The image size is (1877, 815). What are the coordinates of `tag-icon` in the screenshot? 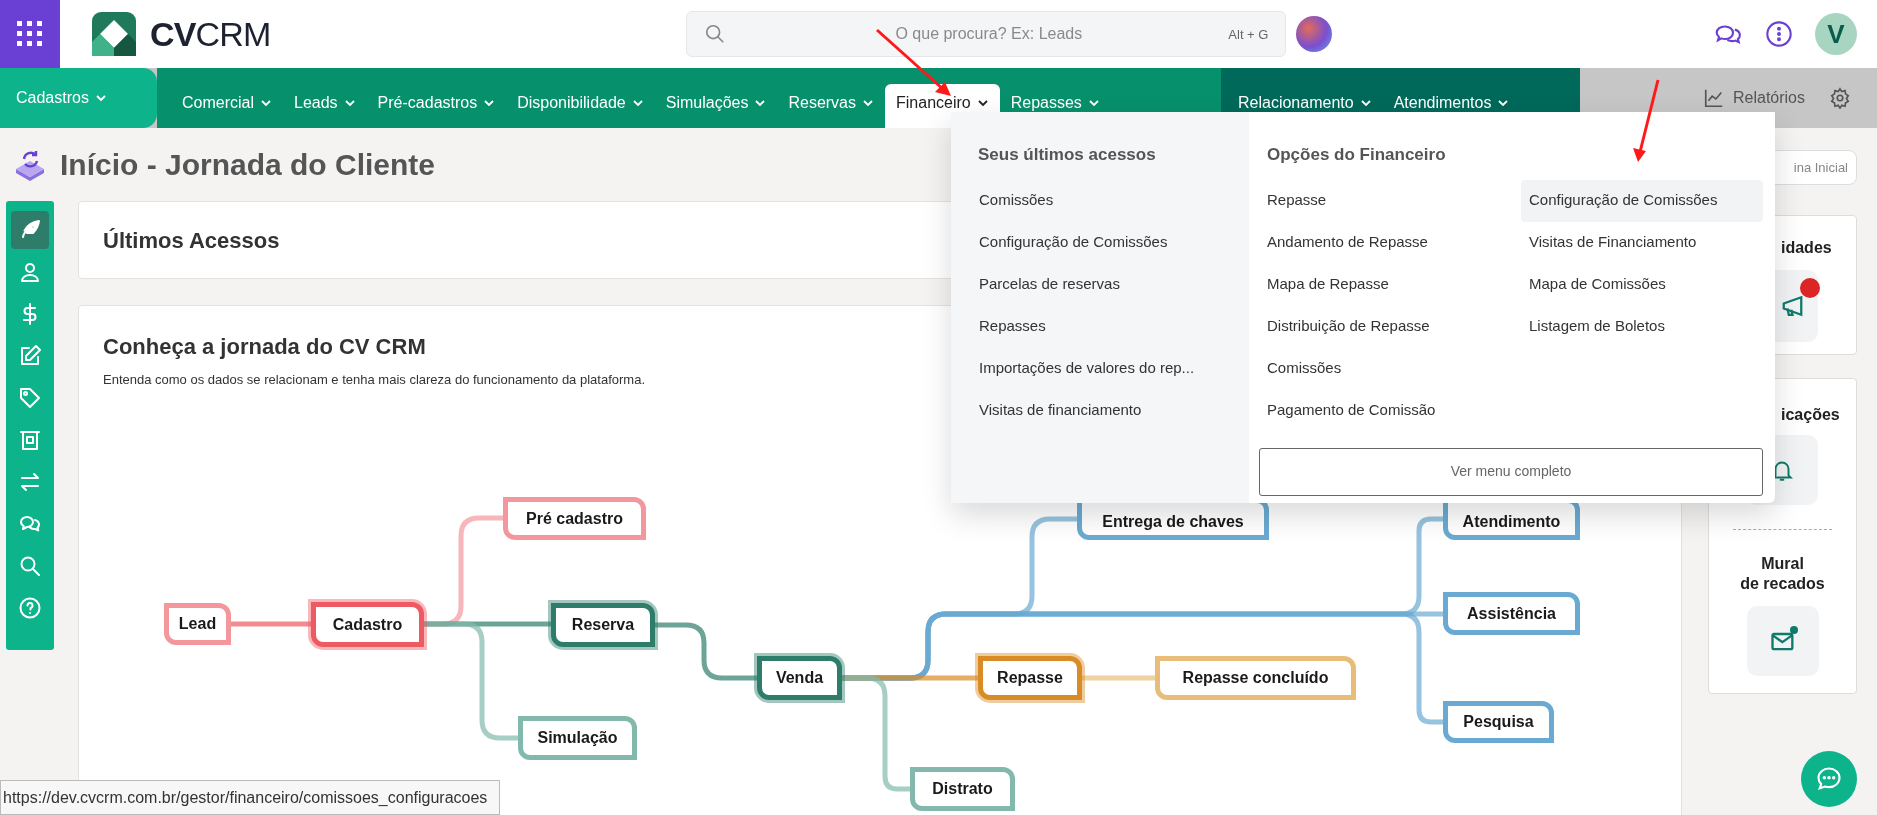 It's located at (30, 398).